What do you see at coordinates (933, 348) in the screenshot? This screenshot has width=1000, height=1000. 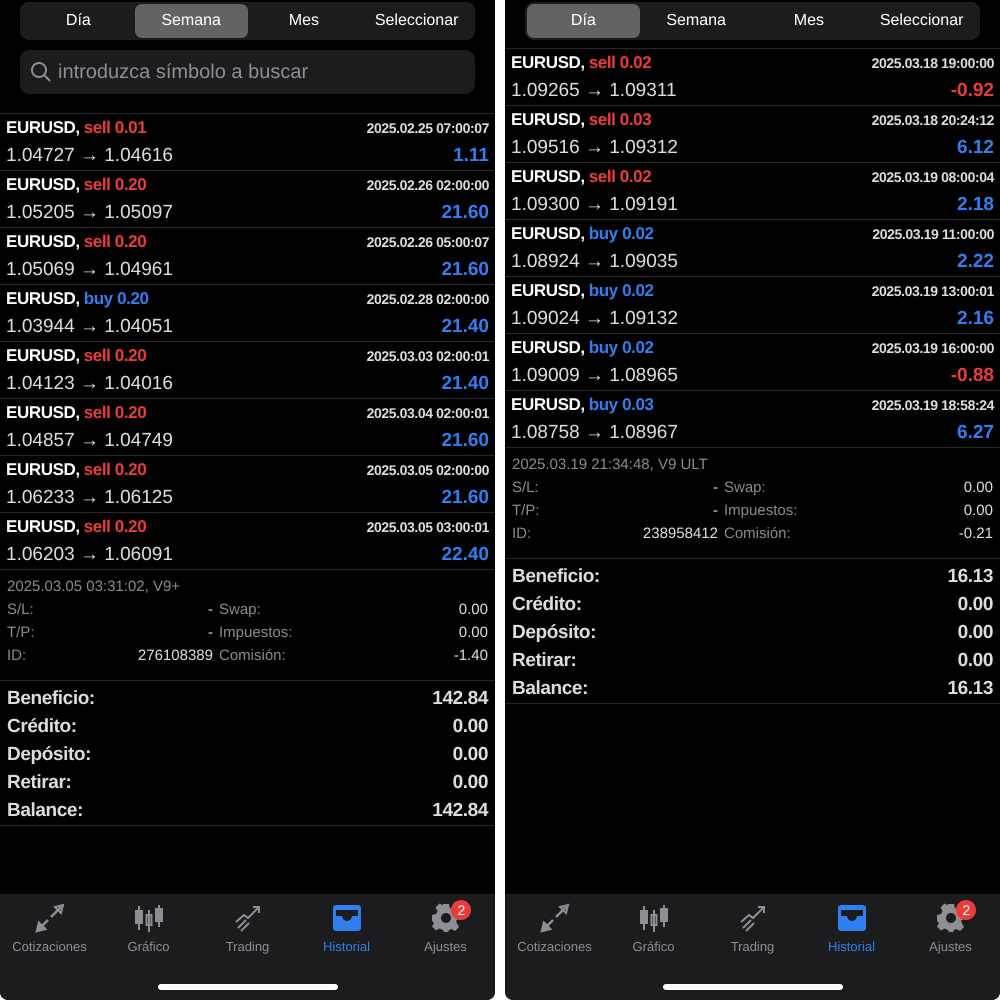 I see `trade-time: 2025.03.19 16:00:00` at bounding box center [933, 348].